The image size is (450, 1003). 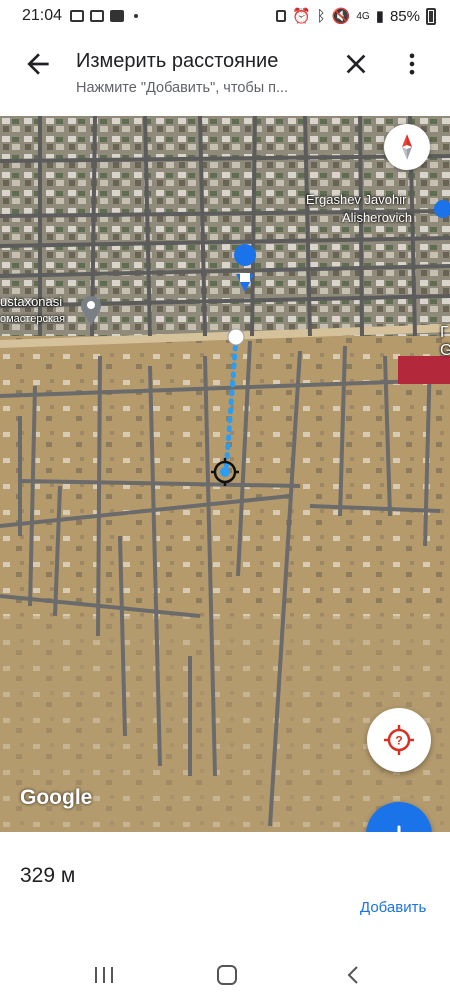 I want to click on mute-icon: 🔇, so click(x=341, y=16).